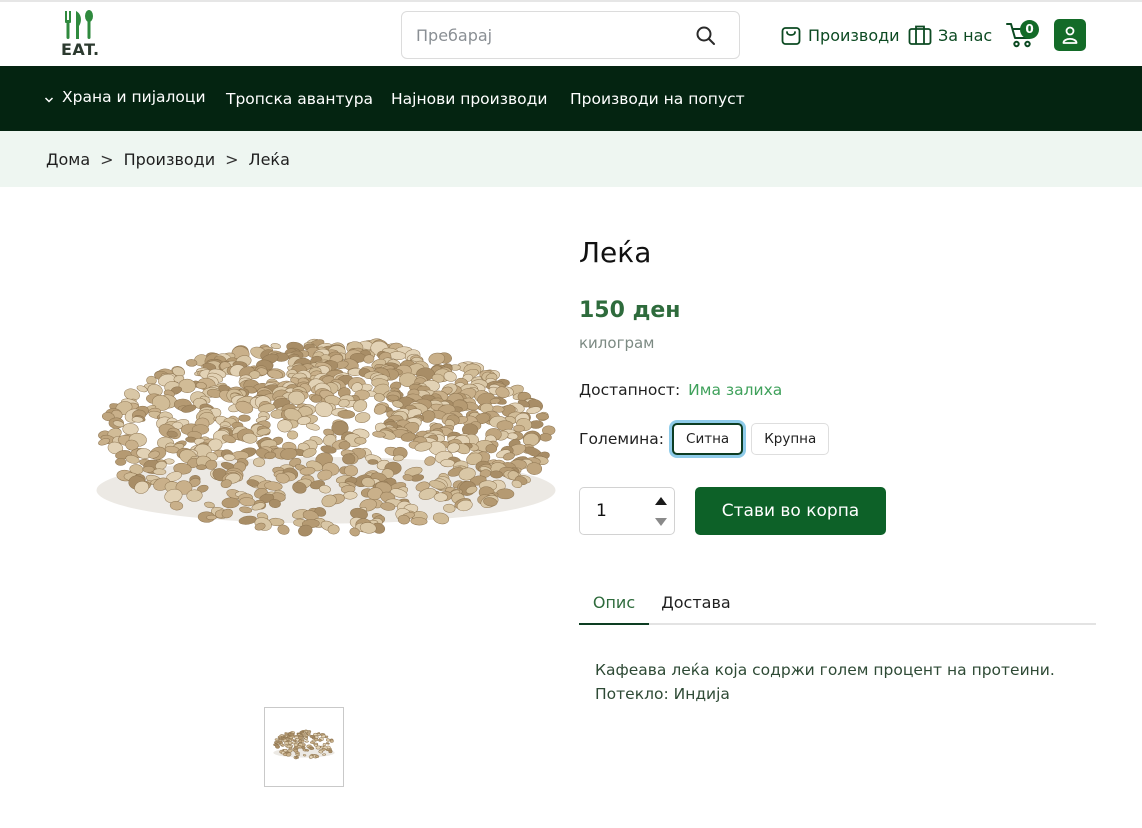 The width and height of the screenshot is (1142, 828). Describe the element at coordinates (854, 35) in the screenshot. I see `header-products-label: Производи` at that location.